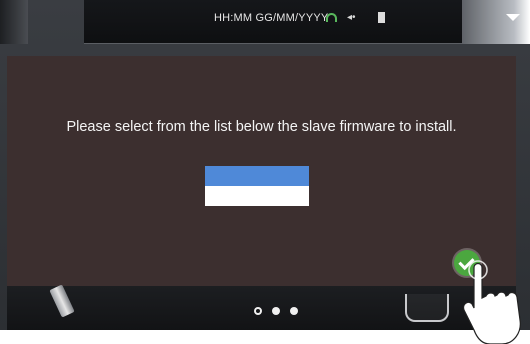 Image resolution: width=530 pixels, height=344 pixels. I want to click on chevron-down-icon, so click(513, 17).